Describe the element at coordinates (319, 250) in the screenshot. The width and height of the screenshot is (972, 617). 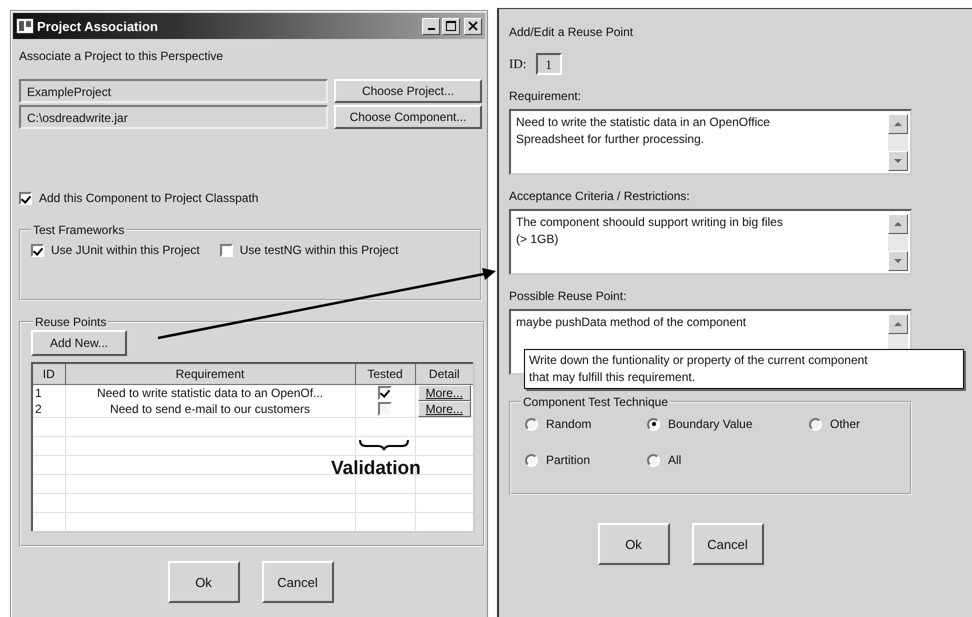
I see `checkbox-label: Use testNG within this Project` at that location.